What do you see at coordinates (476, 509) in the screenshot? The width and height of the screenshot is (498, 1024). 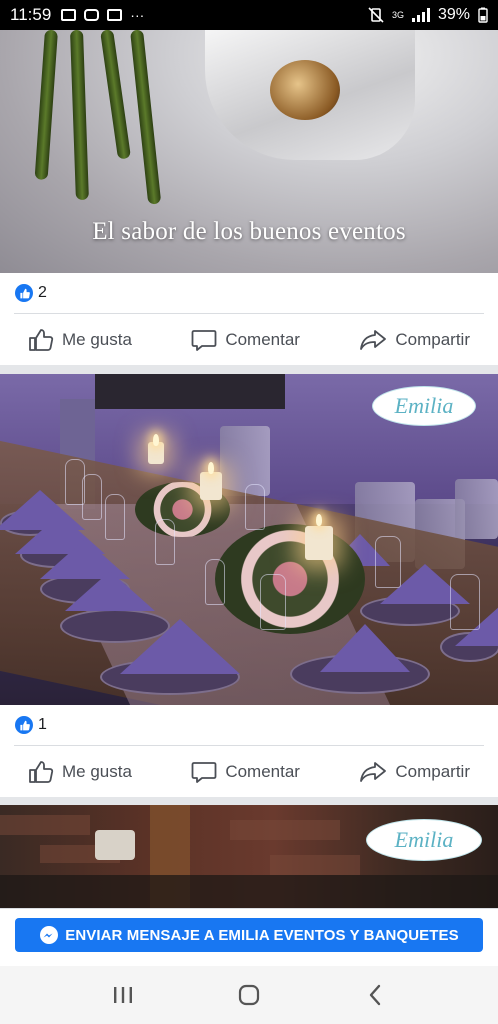 I see `chair` at bounding box center [476, 509].